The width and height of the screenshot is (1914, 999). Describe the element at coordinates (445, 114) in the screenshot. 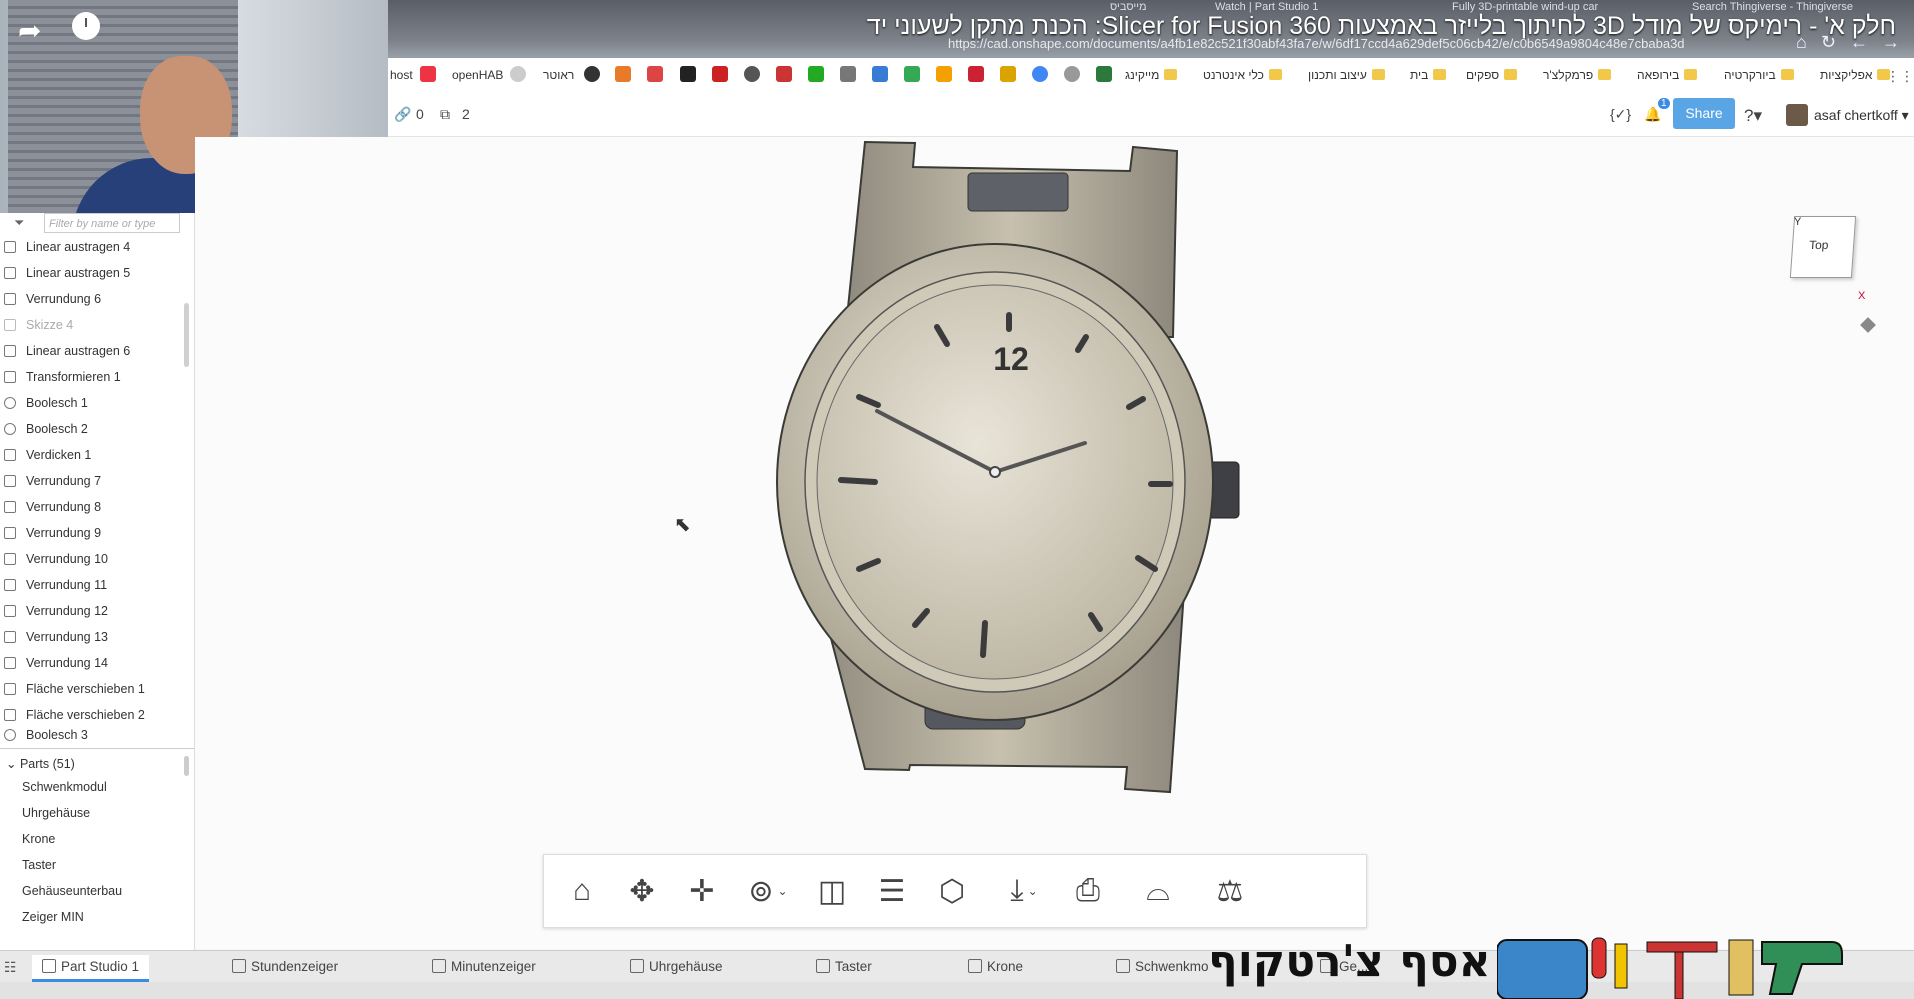

I see `copy-icon: ⧉` at that location.